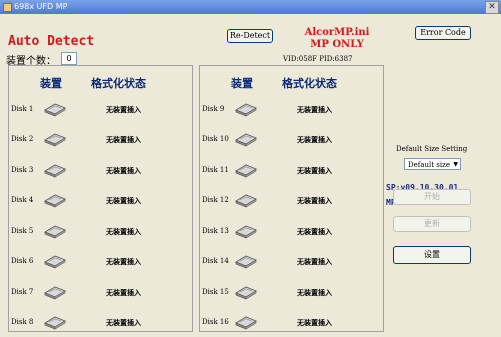 The width and height of the screenshot is (501, 337). What do you see at coordinates (69, 58) in the screenshot?
I see `device-count-field: 0` at bounding box center [69, 58].